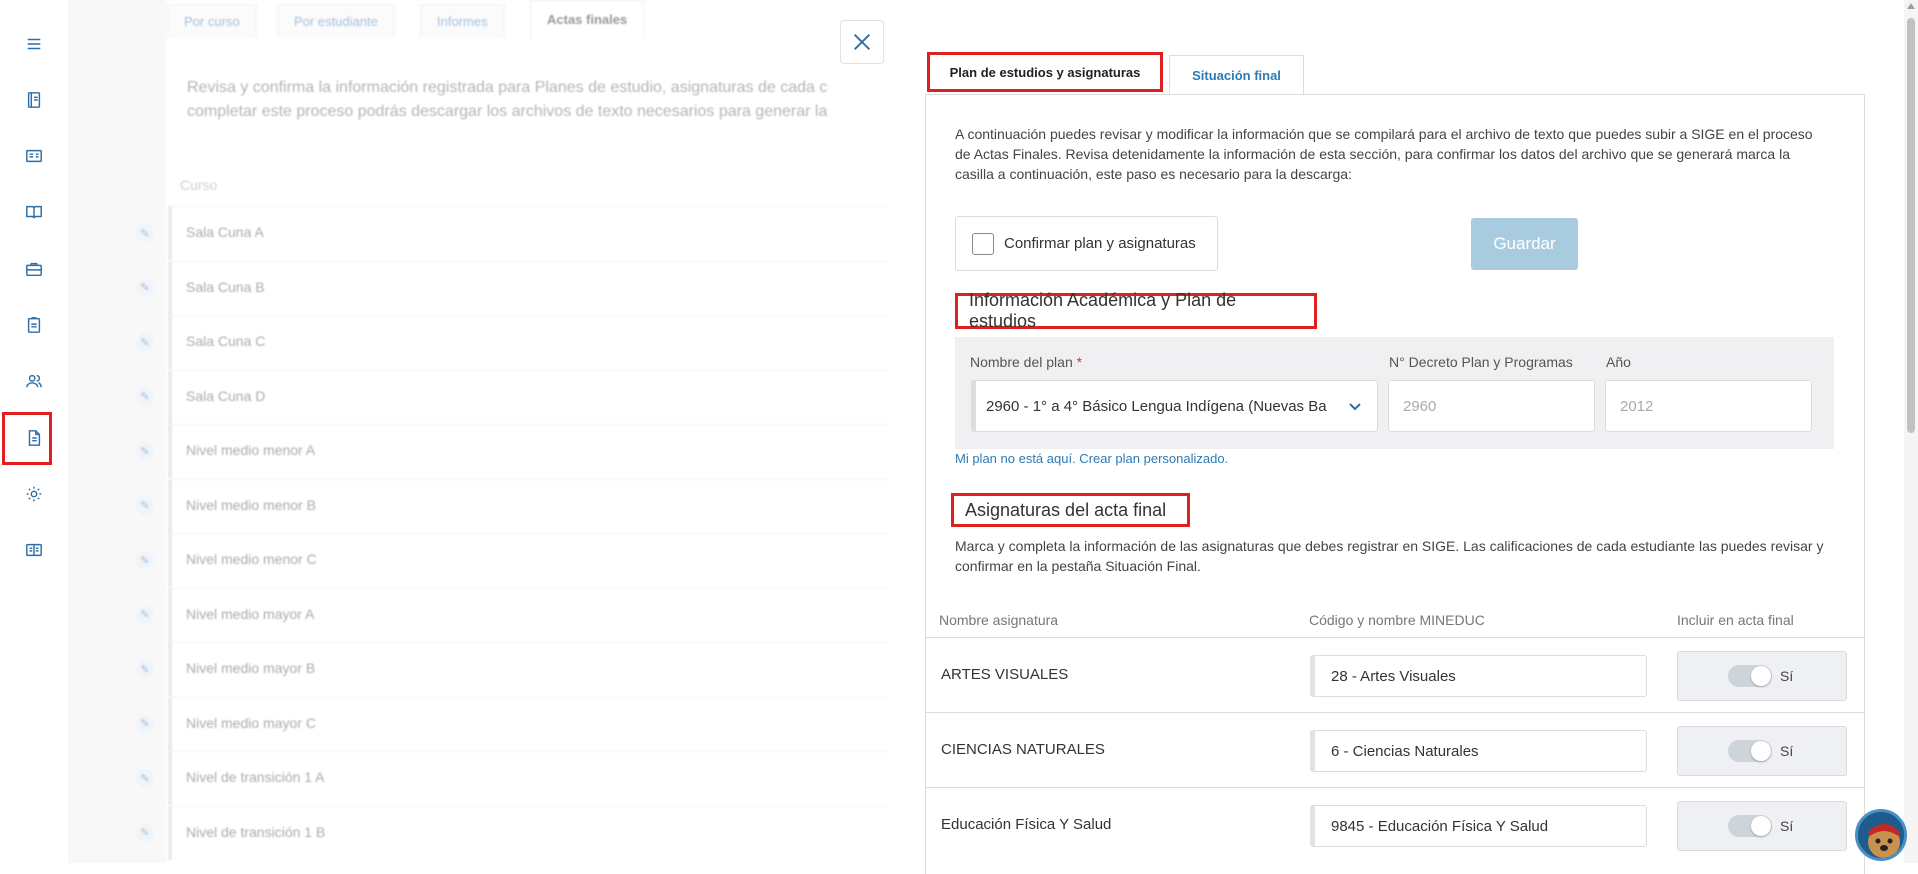  Describe the element at coordinates (1397, 620) in the screenshot. I see `header-codigo-mineduc: Código y nombre MINEDUC` at that location.